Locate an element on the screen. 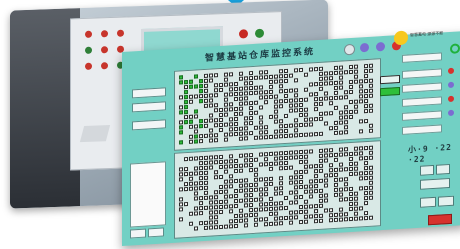  side-button is located at coordinates (156, 232).